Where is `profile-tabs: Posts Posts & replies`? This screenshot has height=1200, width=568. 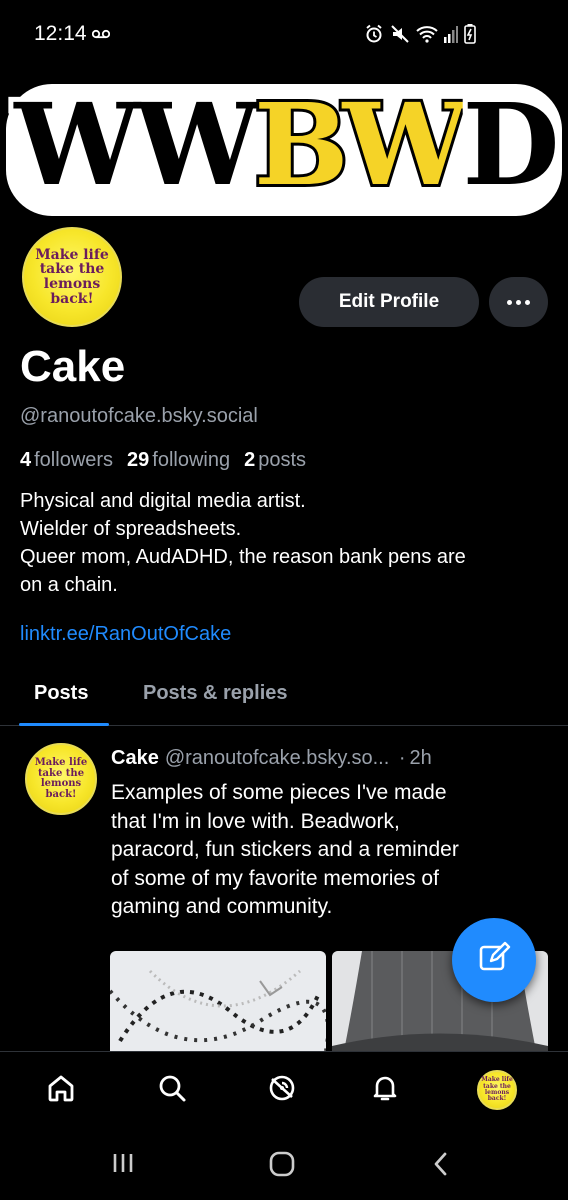
profile-tabs: Posts Posts & replies is located at coordinates (284, 695).